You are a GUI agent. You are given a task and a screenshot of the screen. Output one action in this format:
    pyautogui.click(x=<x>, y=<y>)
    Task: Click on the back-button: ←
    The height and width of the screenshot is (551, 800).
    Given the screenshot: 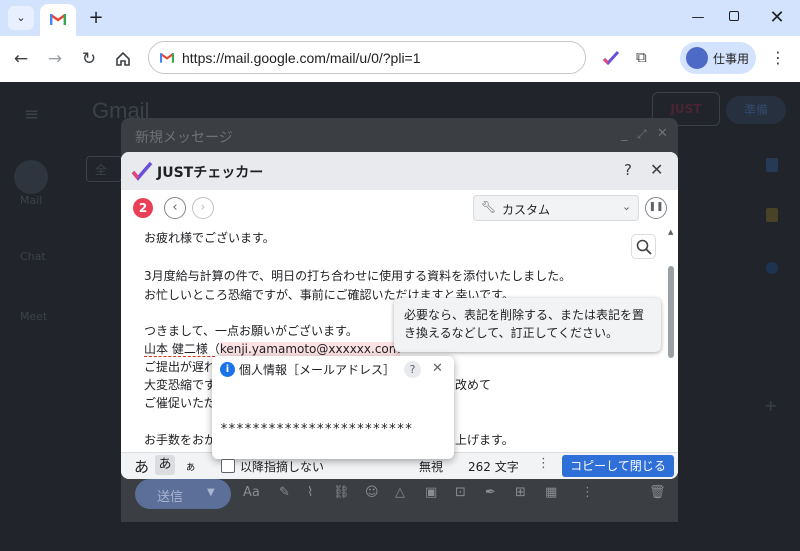 What is the action you would take?
    pyautogui.click(x=21, y=59)
    